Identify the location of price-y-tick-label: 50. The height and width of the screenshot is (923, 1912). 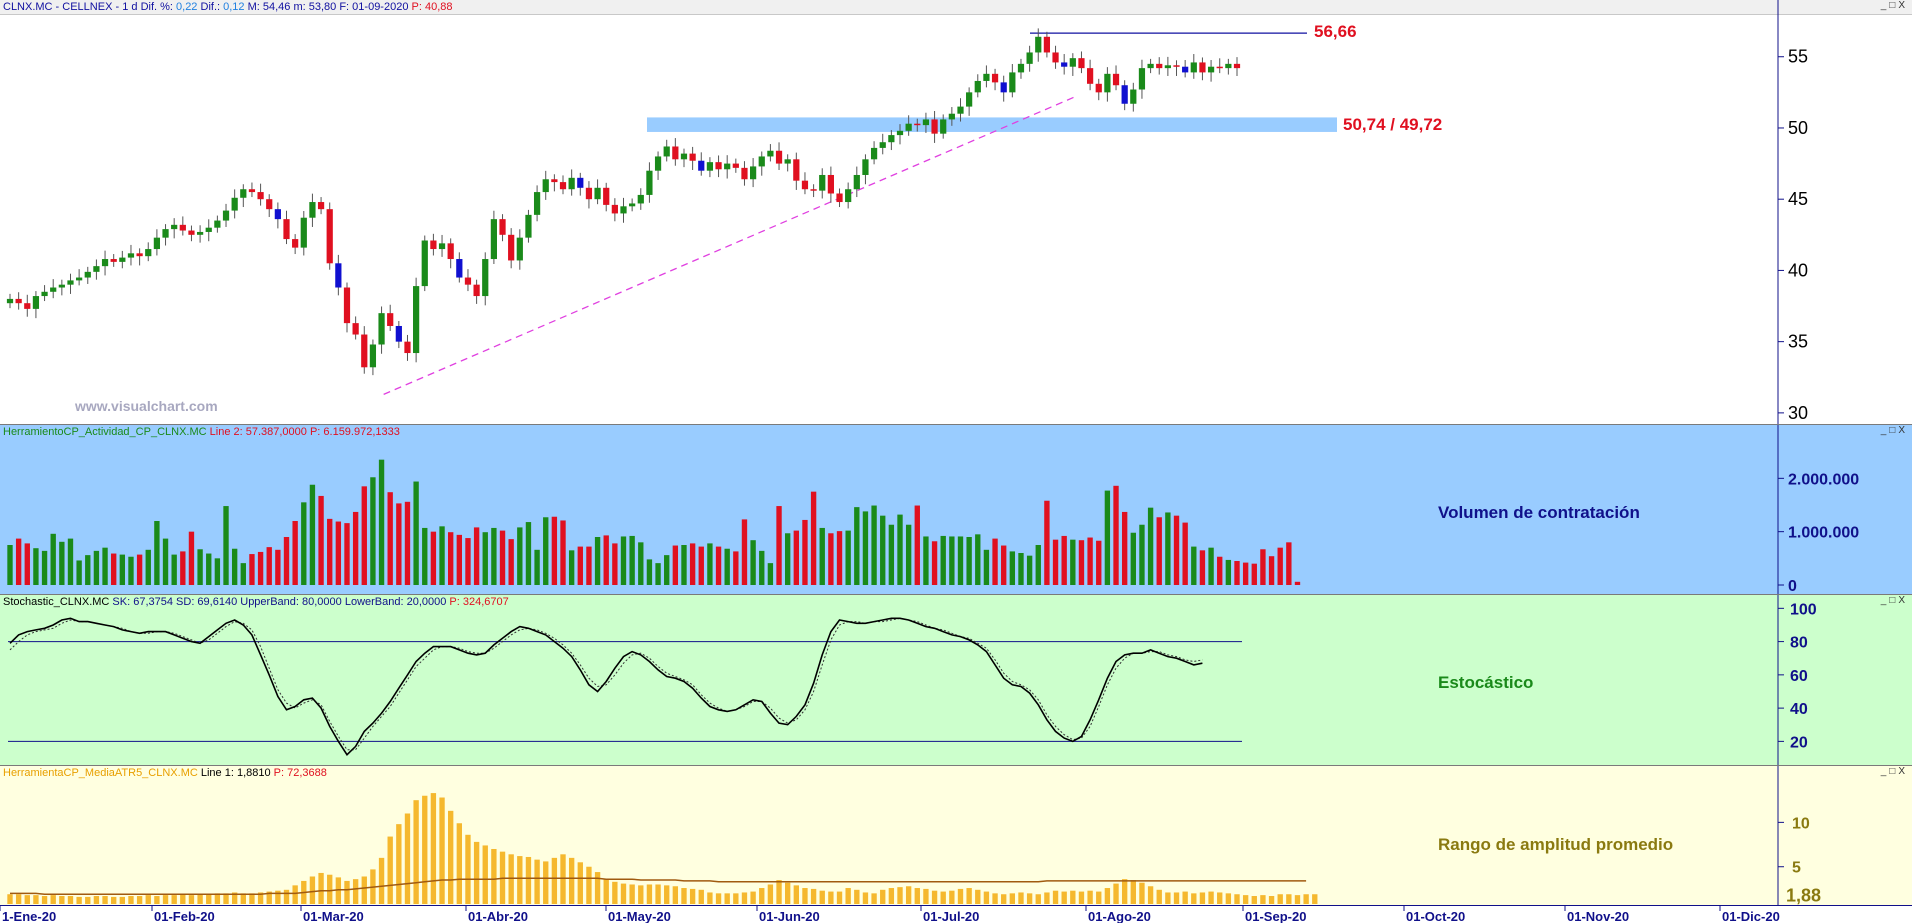
(1798, 128).